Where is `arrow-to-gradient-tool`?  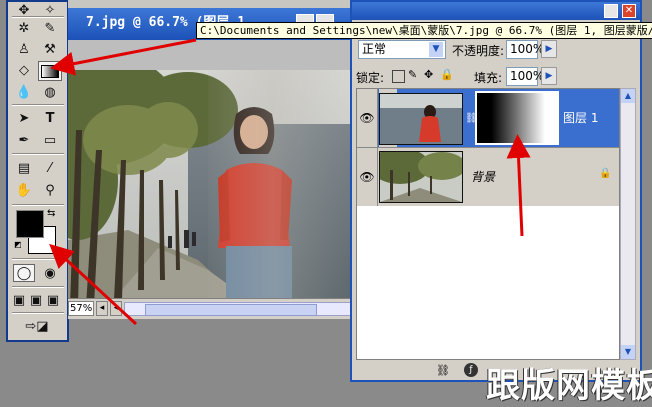 arrow-to-gradient-tool is located at coordinates (123, 57).